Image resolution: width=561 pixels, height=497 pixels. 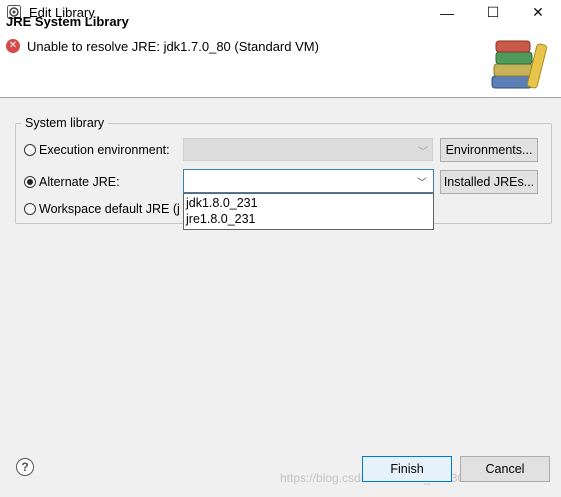 I want to click on dropdown-item-jre: jre1.8.0_231, so click(x=221, y=219).